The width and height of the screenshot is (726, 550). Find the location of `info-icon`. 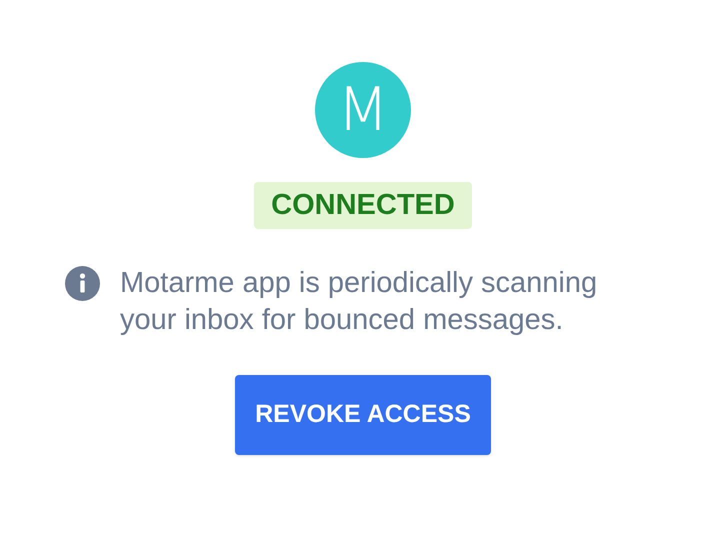

info-icon is located at coordinates (82, 283).